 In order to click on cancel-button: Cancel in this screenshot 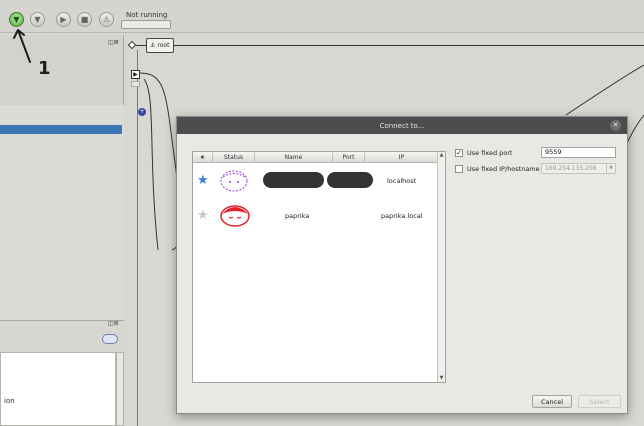, I will do `click(552, 401)`.